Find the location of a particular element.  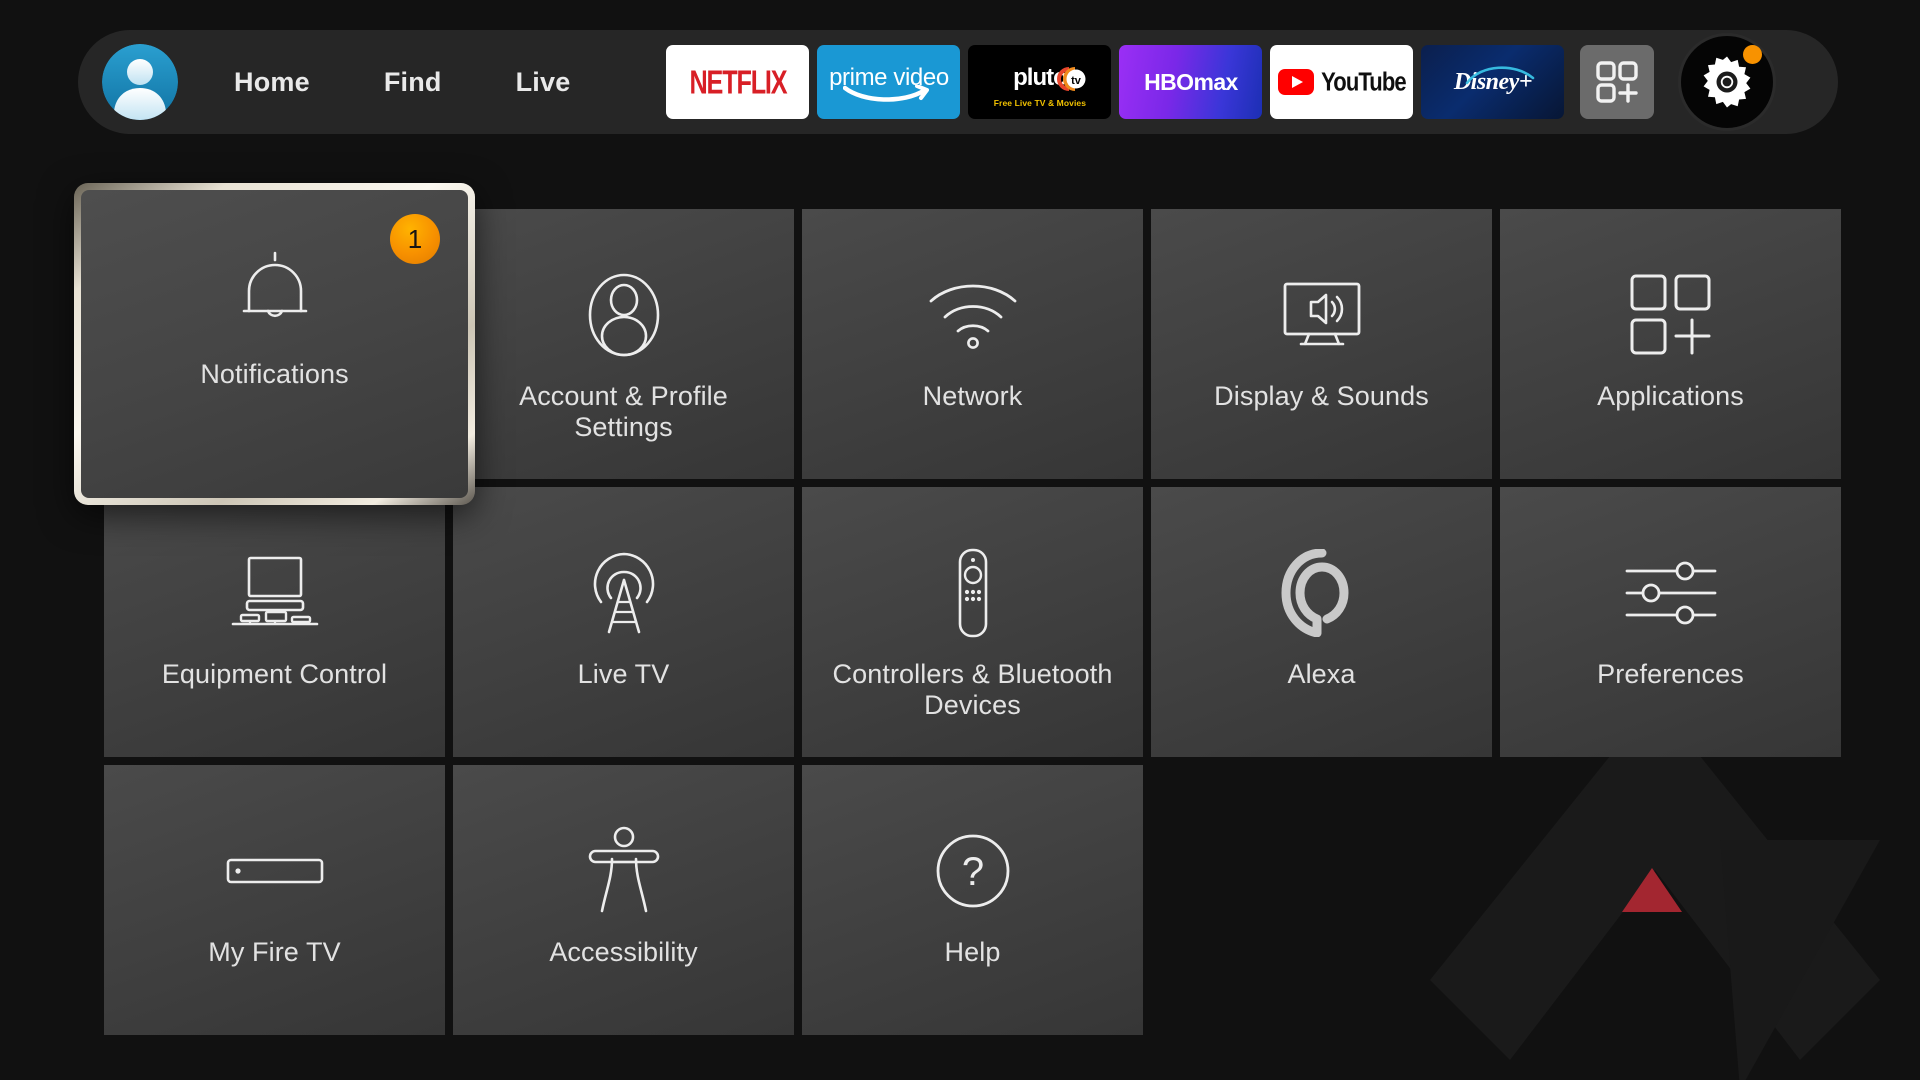

avatar is located at coordinates (140, 82).